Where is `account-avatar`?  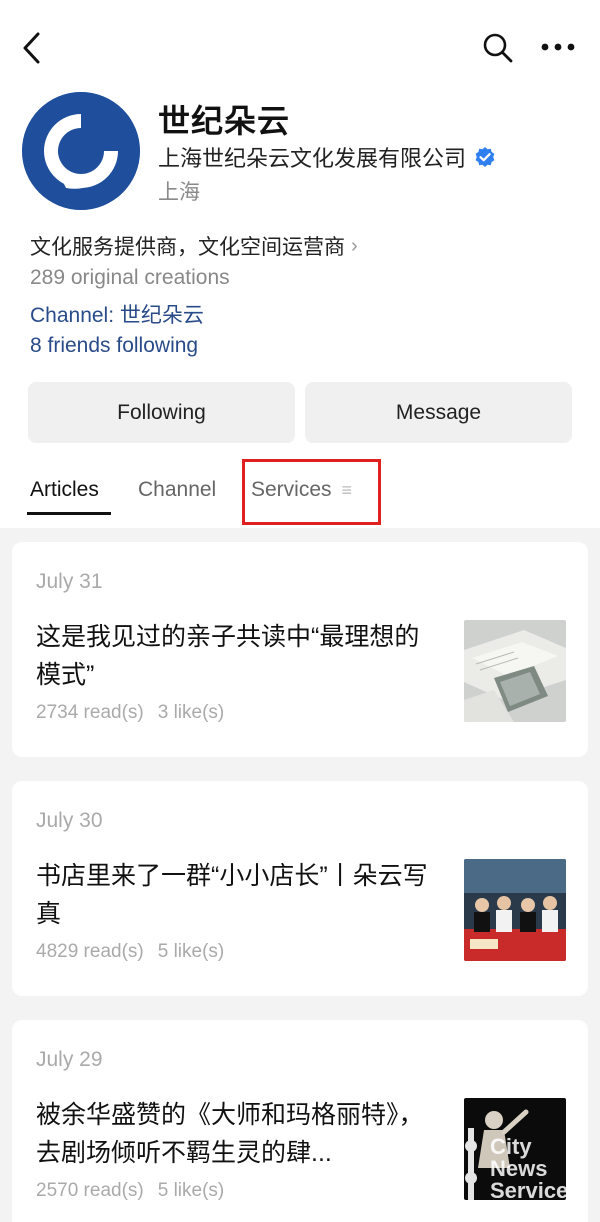 account-avatar is located at coordinates (81, 151).